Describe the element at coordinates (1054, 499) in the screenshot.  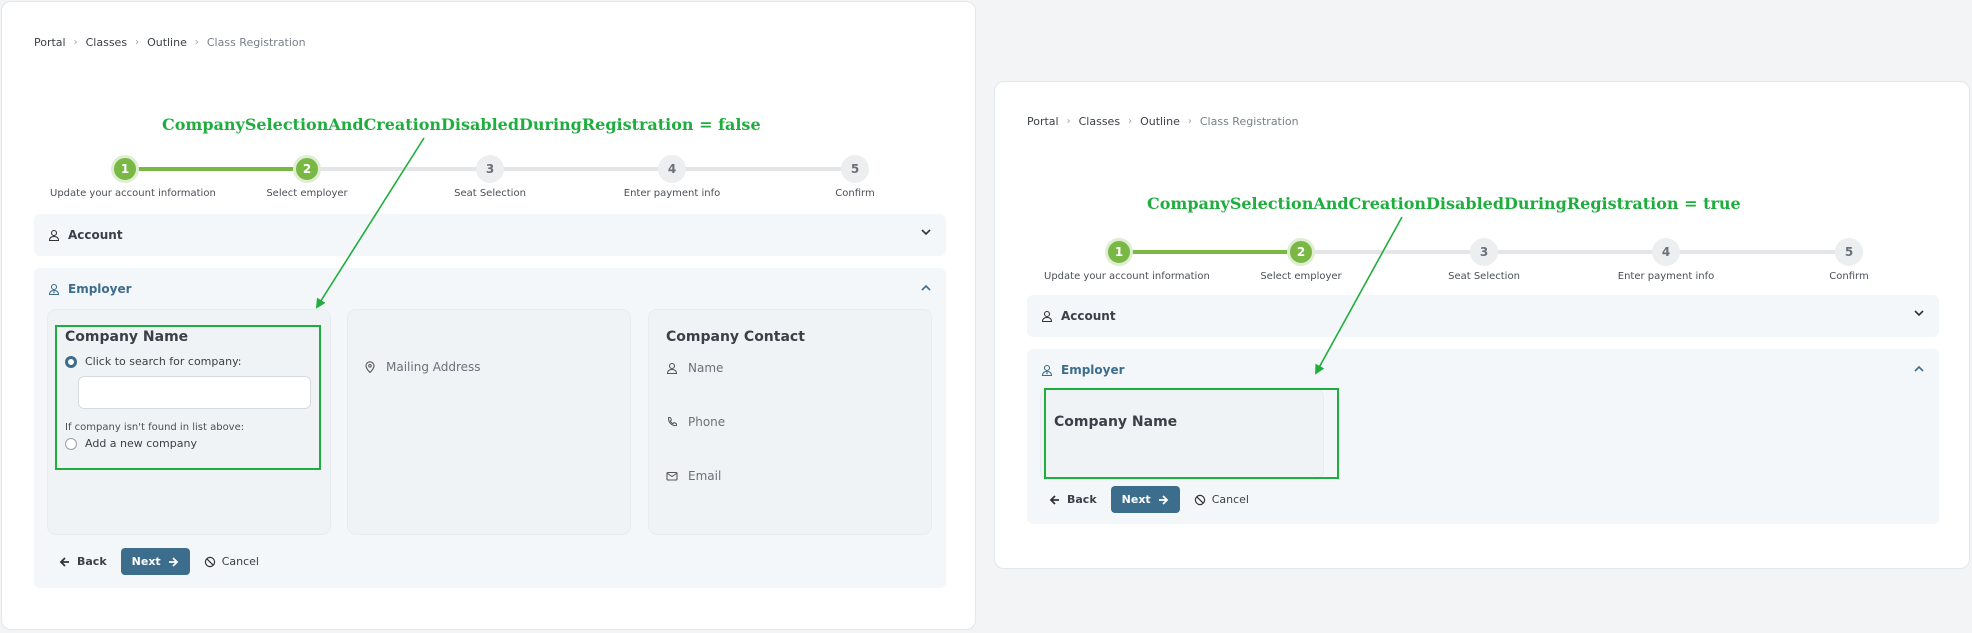
I see `arrow-left-icon` at that location.